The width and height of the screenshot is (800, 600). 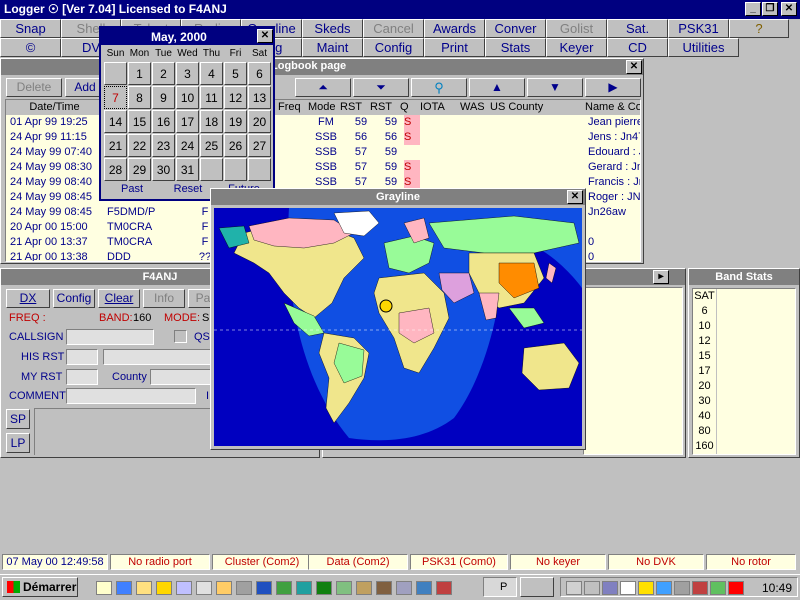 I want to click on column-header: Date/Time, so click(x=54, y=107).